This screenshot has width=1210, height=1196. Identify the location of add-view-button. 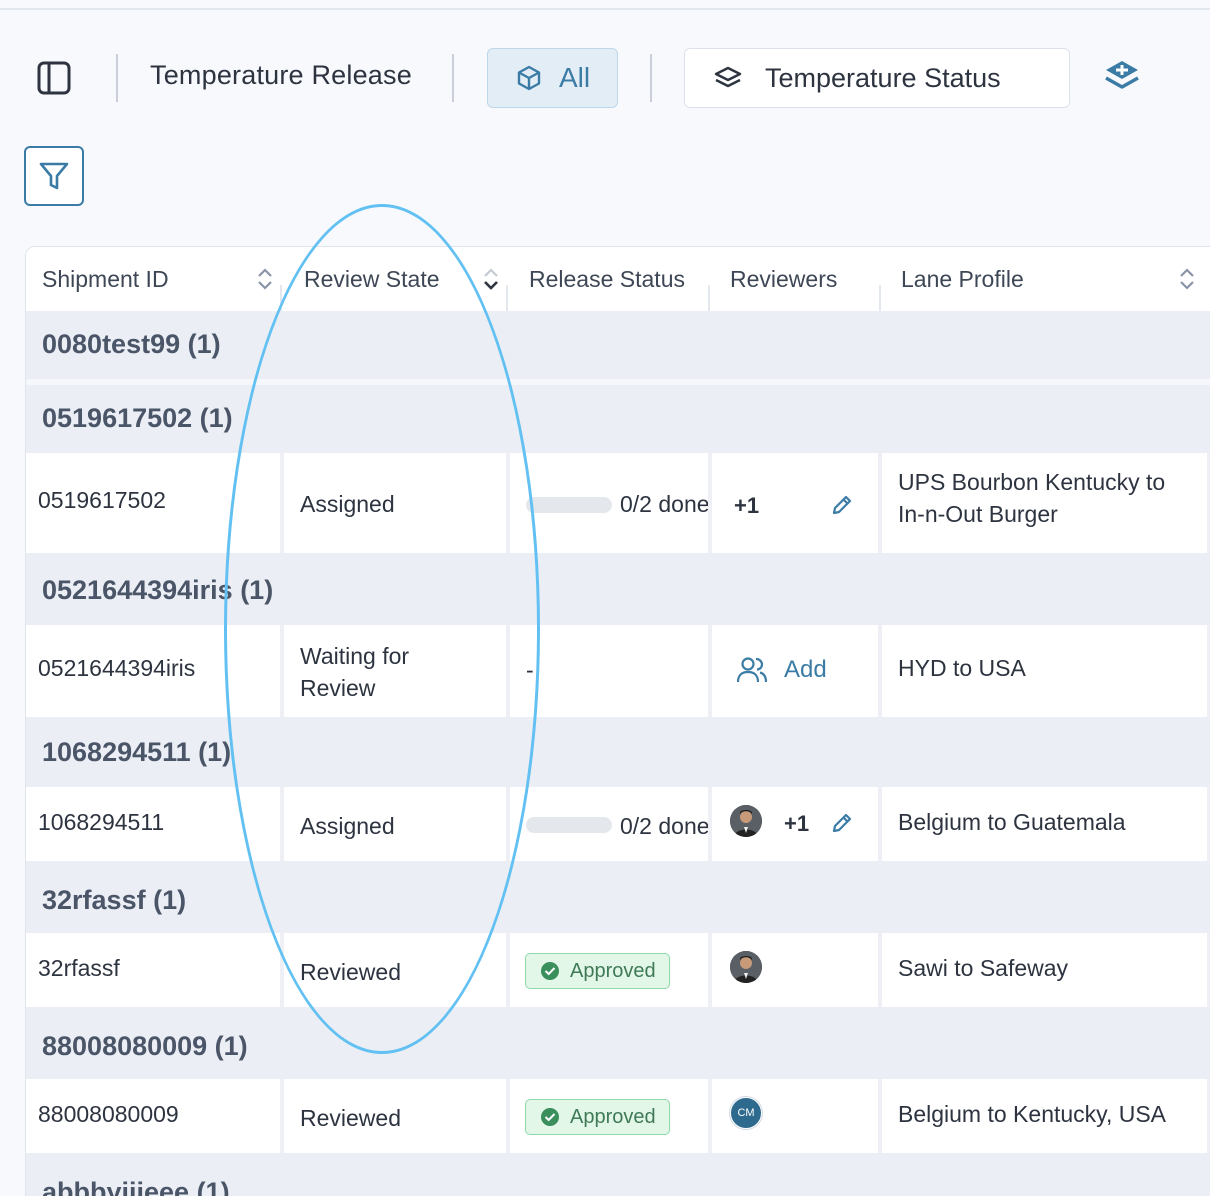
(1122, 78).